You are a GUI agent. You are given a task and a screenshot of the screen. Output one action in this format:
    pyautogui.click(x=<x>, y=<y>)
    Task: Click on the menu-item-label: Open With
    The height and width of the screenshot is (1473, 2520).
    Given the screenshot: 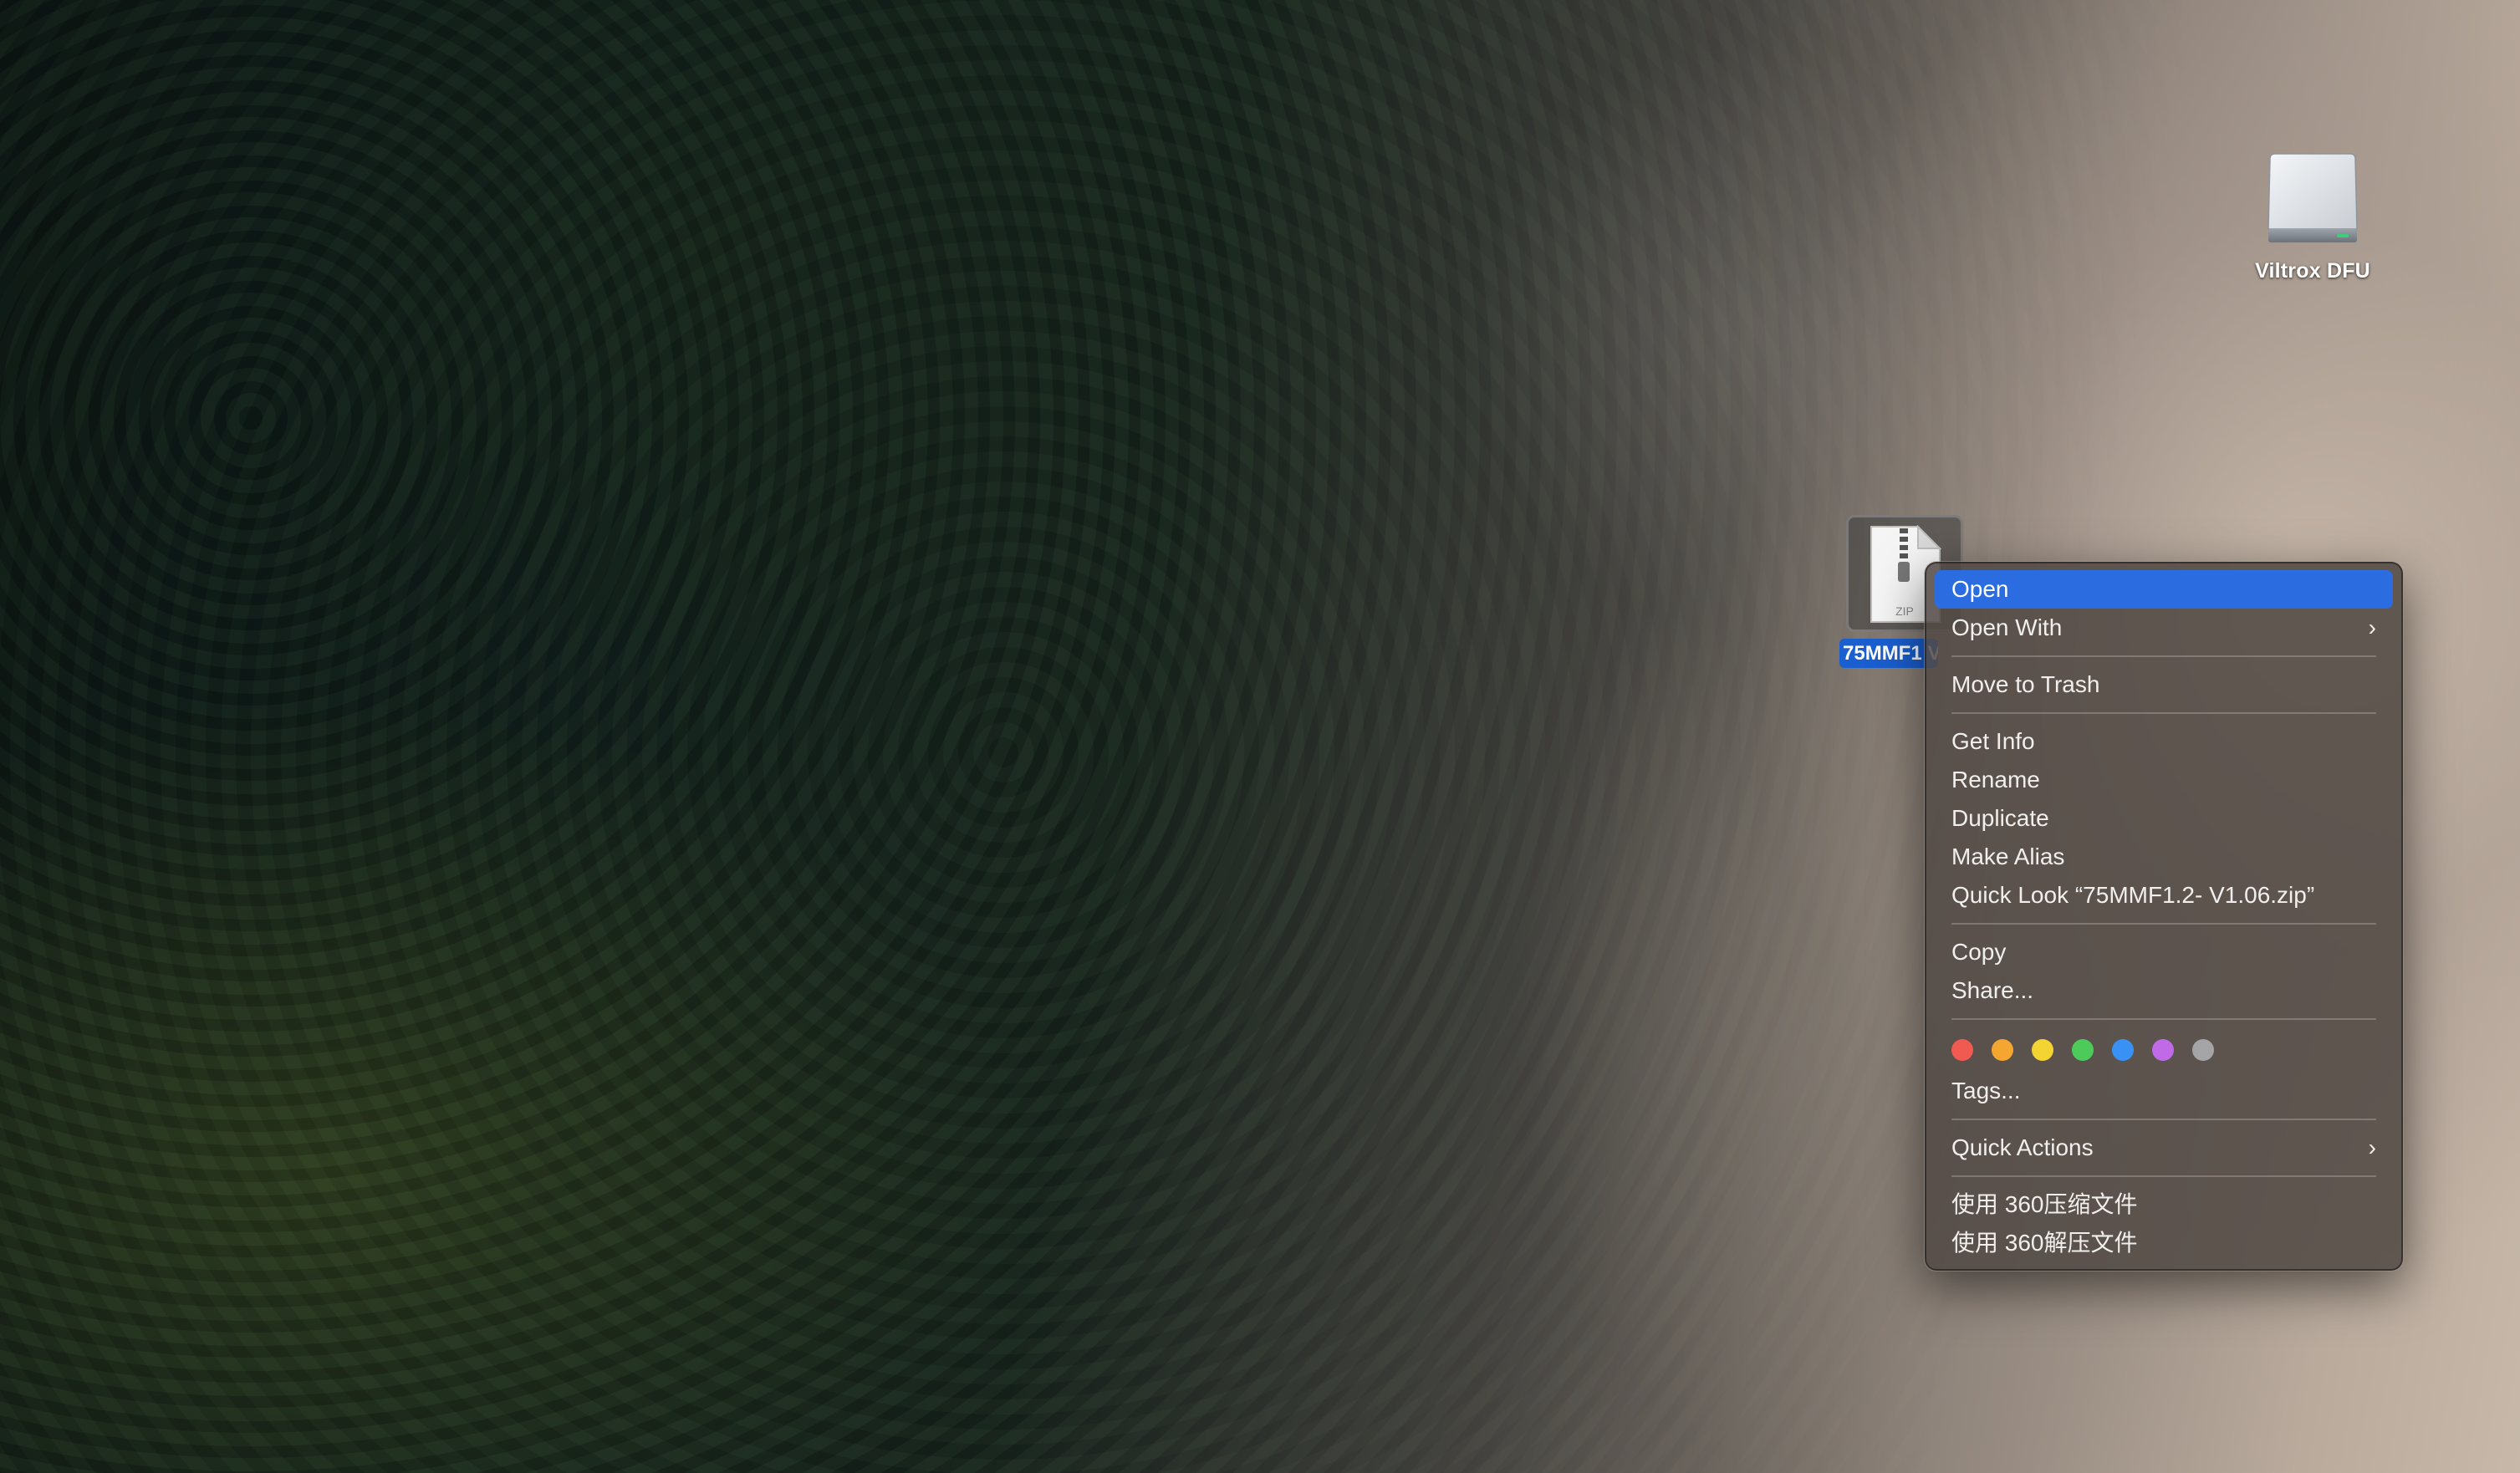 What is the action you would take?
    pyautogui.click(x=2007, y=627)
    